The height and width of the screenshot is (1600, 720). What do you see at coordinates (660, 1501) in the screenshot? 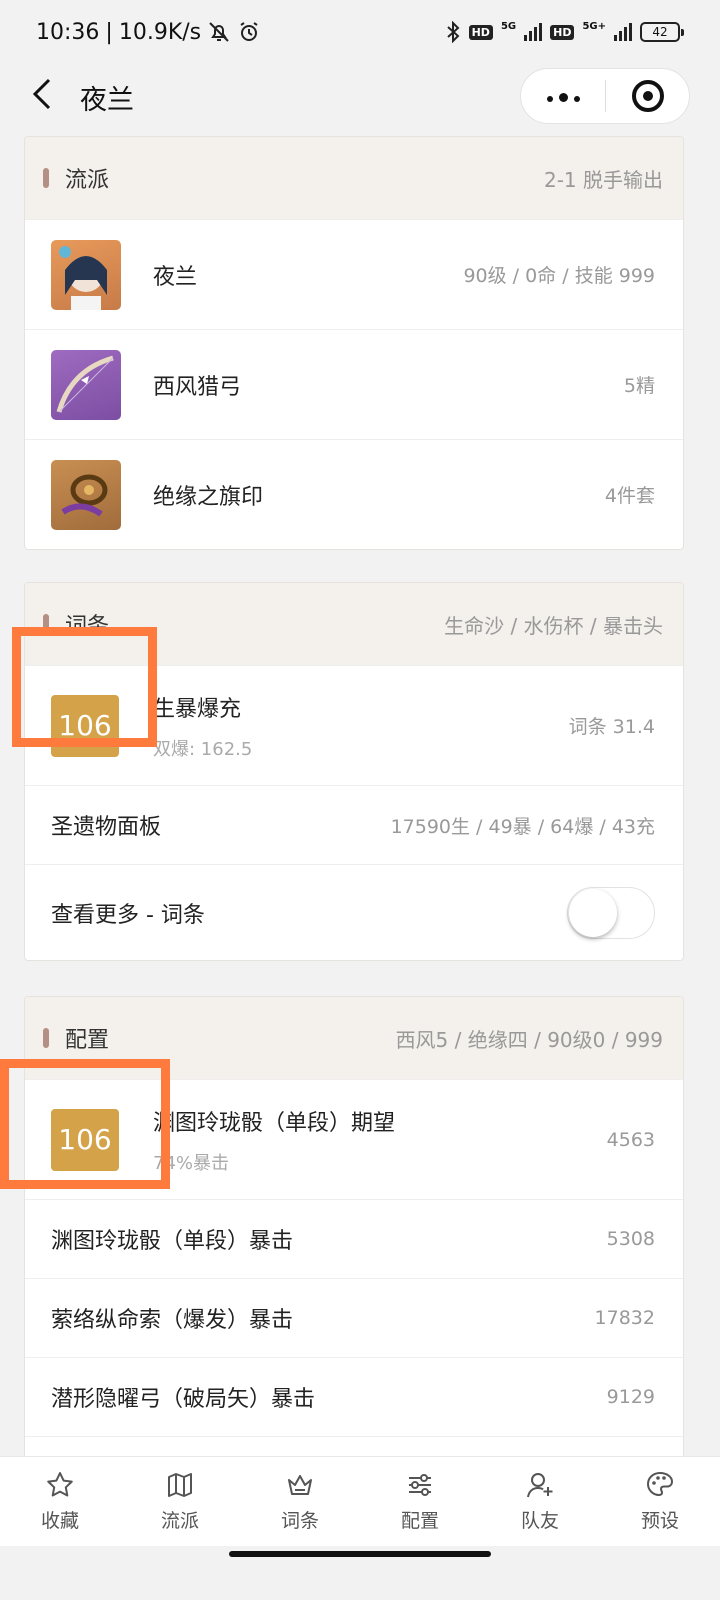
I see `tab-presets: 预设` at bounding box center [660, 1501].